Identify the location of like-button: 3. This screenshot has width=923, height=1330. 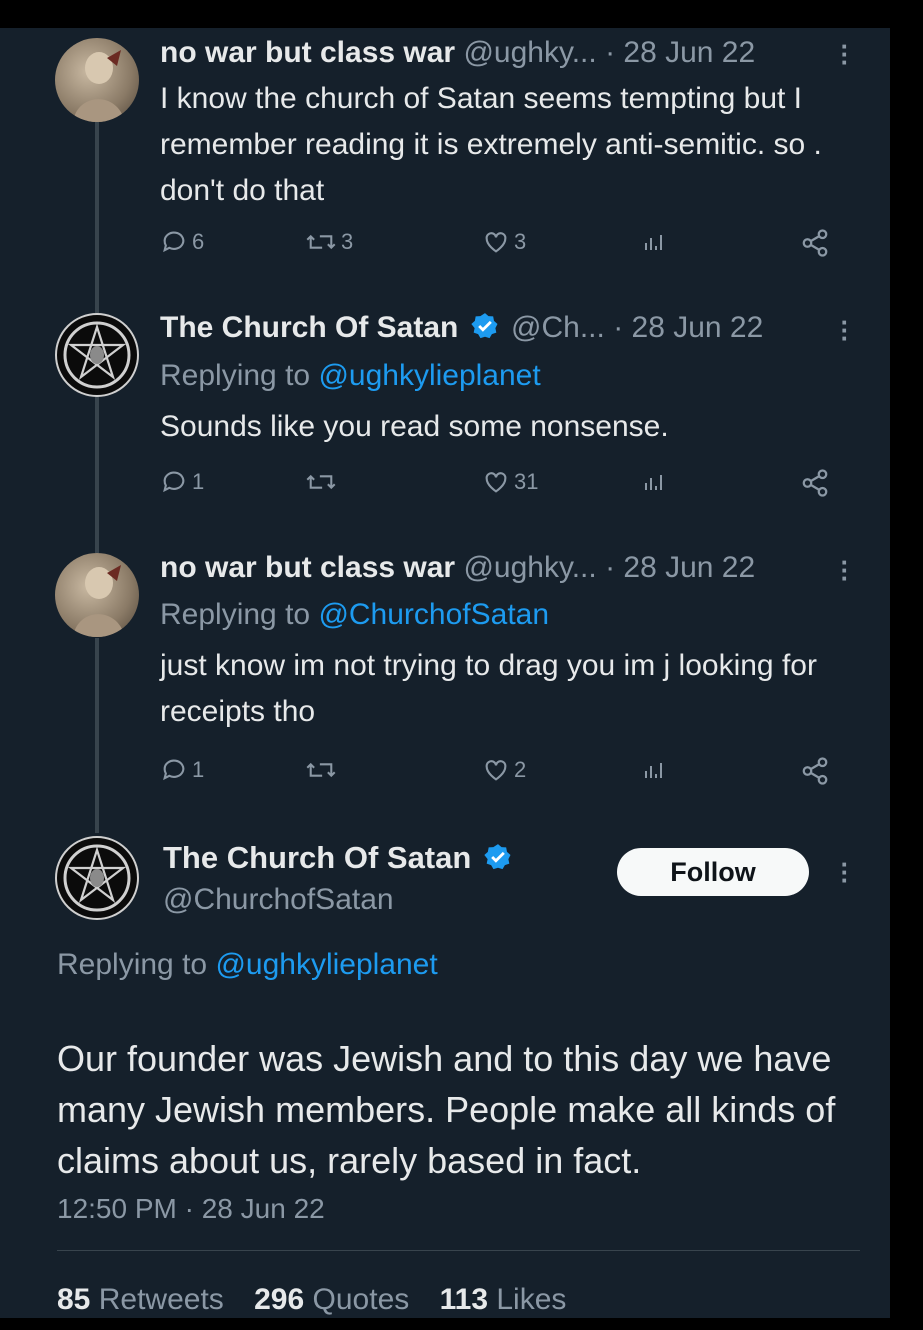
(504, 242).